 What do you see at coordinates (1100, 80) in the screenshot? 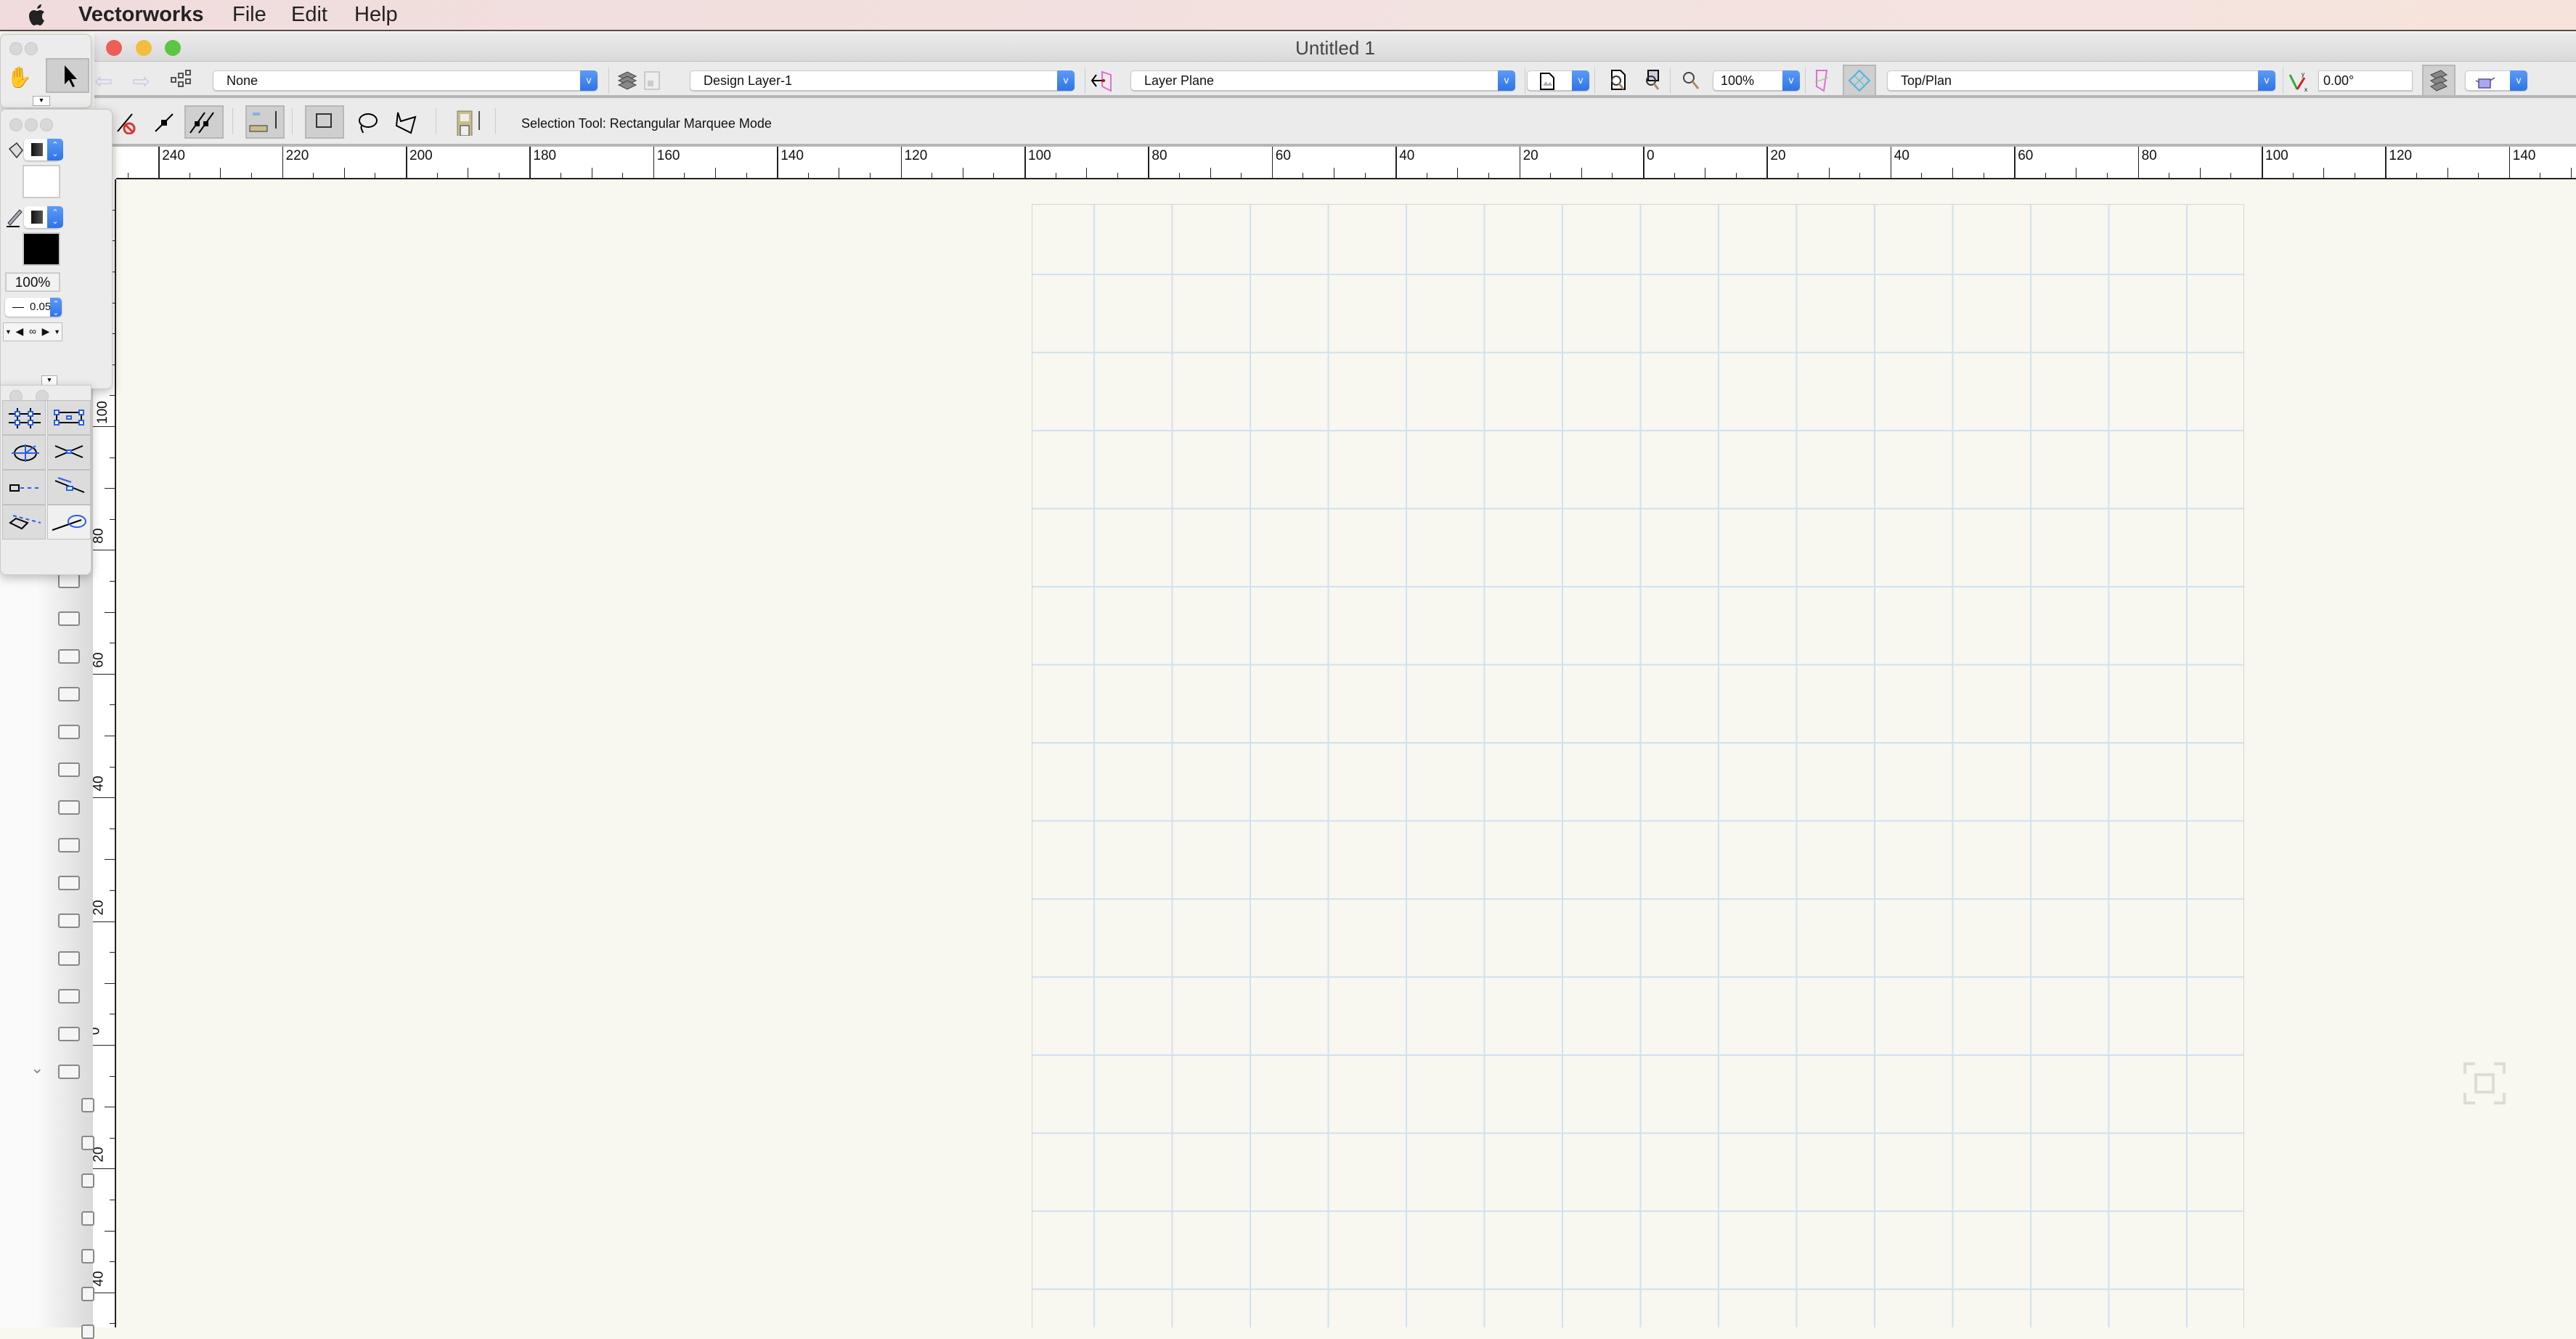
I see `working-plane-icon` at bounding box center [1100, 80].